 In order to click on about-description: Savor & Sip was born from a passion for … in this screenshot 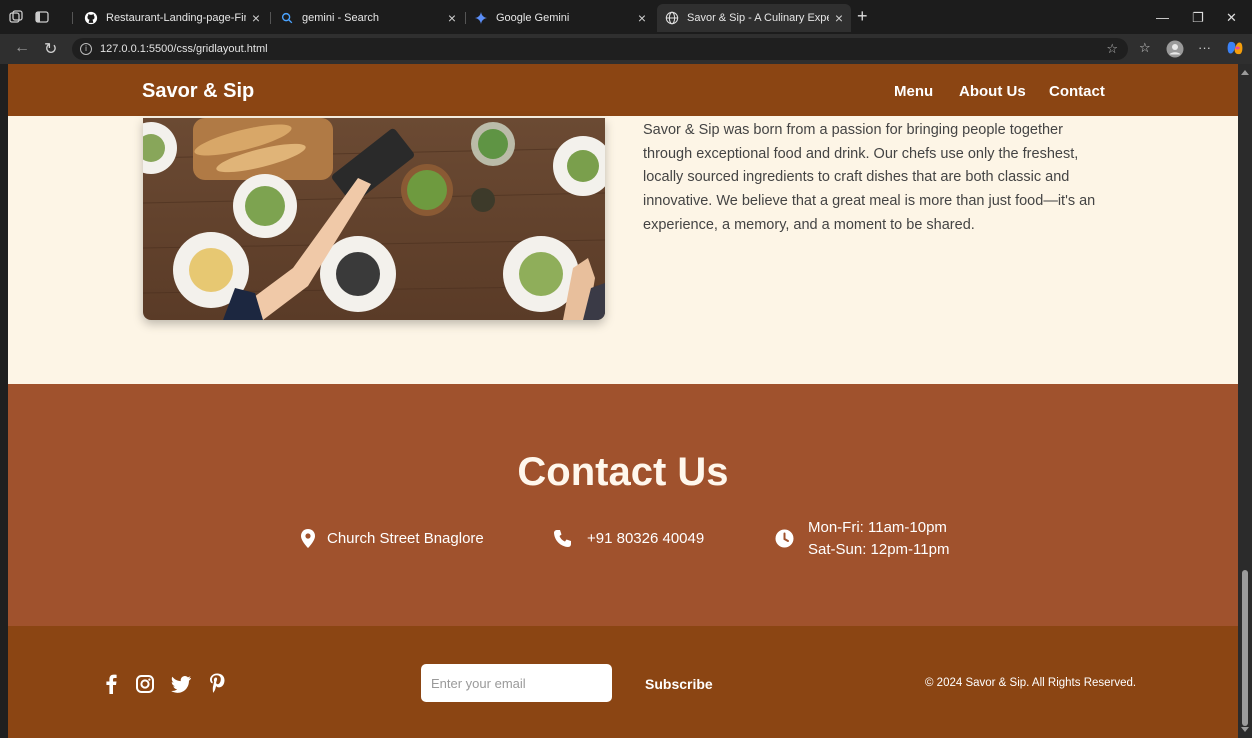, I will do `click(869, 177)`.